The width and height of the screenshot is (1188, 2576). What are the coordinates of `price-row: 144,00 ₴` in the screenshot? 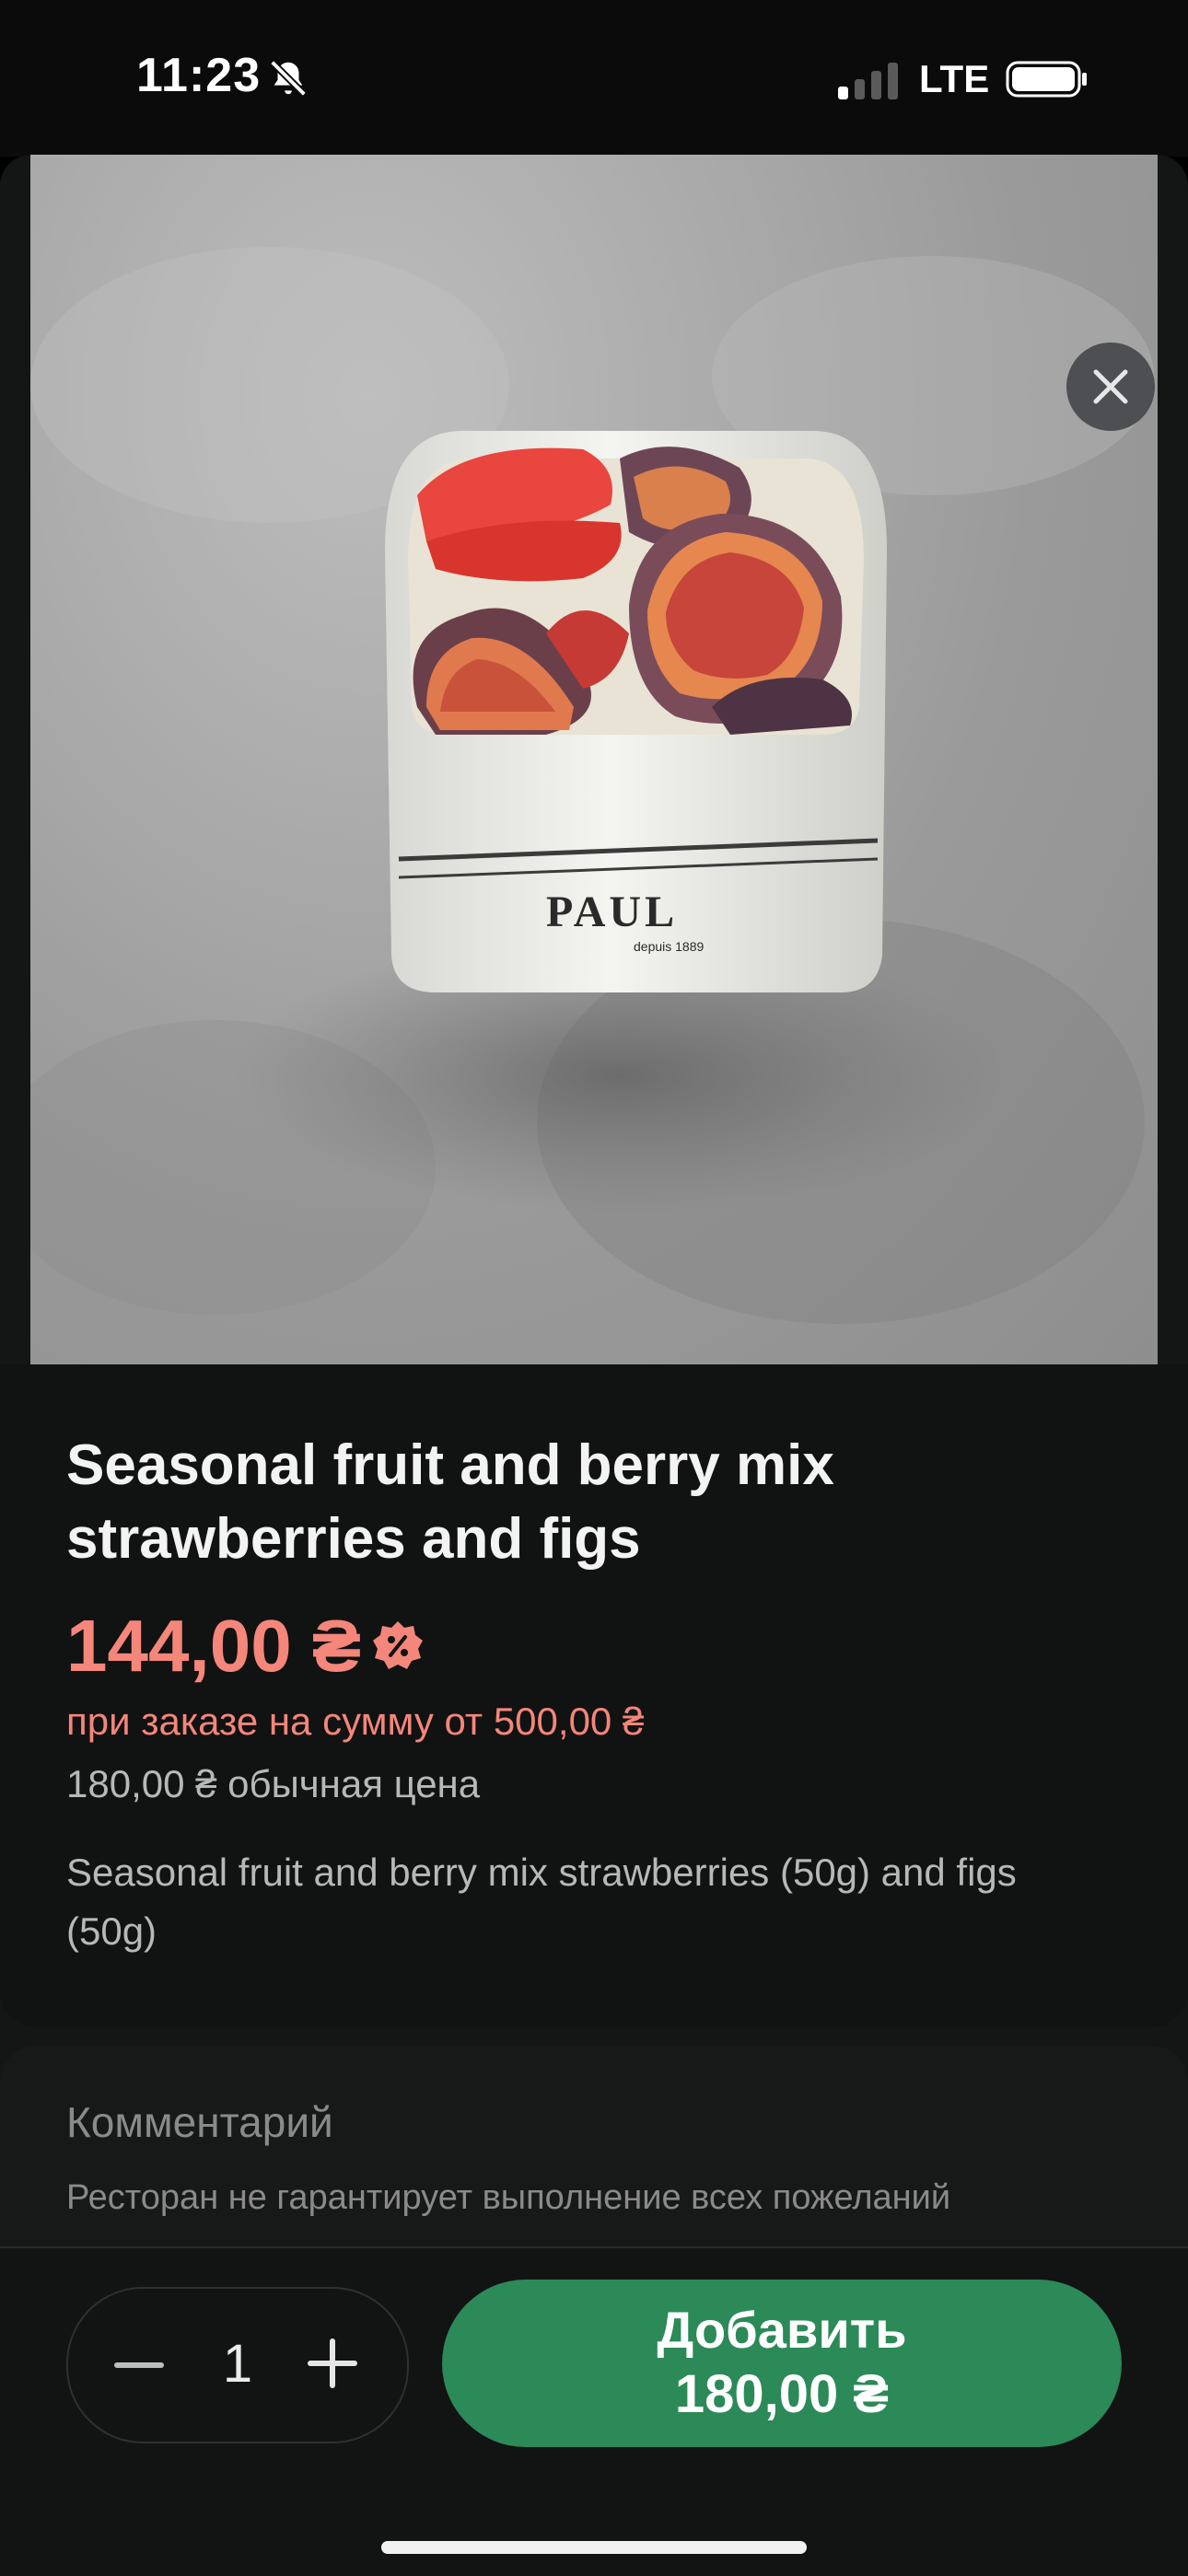 It's located at (246, 1646).